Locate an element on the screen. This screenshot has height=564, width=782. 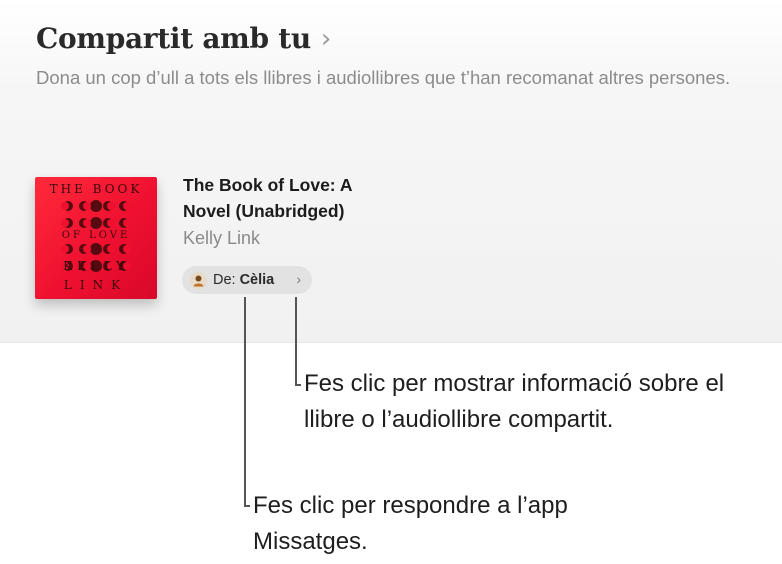
callout-cap-info is located at coordinates (298, 385).